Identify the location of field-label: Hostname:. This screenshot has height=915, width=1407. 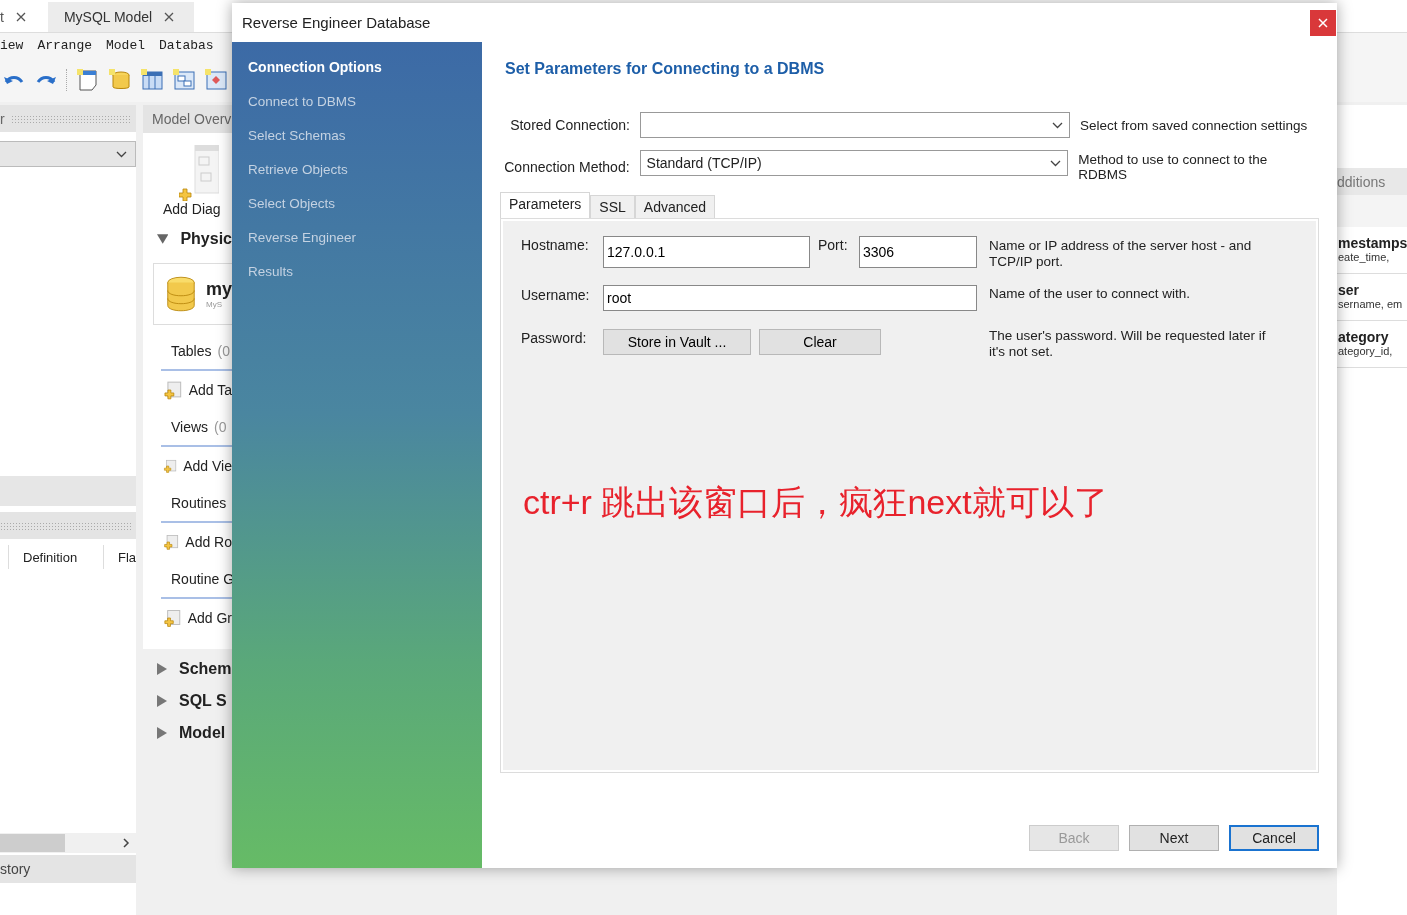
(555, 244).